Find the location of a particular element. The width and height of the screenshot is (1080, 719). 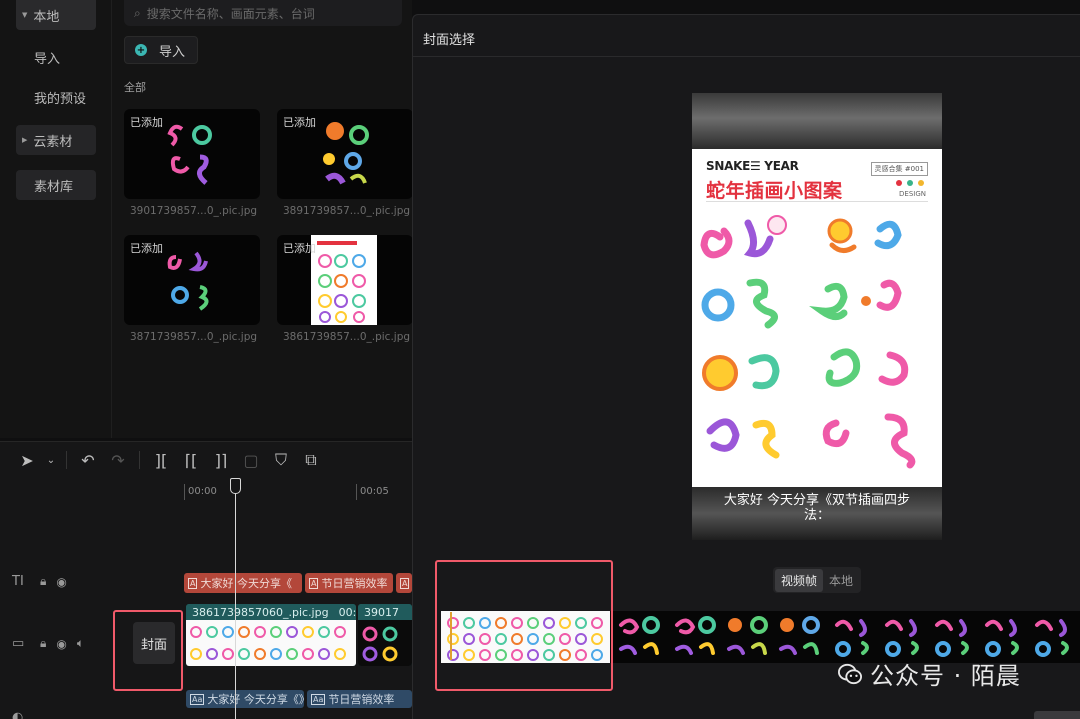

search-input: ⌕ 搜索文件名称、画面元素、台词 is located at coordinates (263, 13).